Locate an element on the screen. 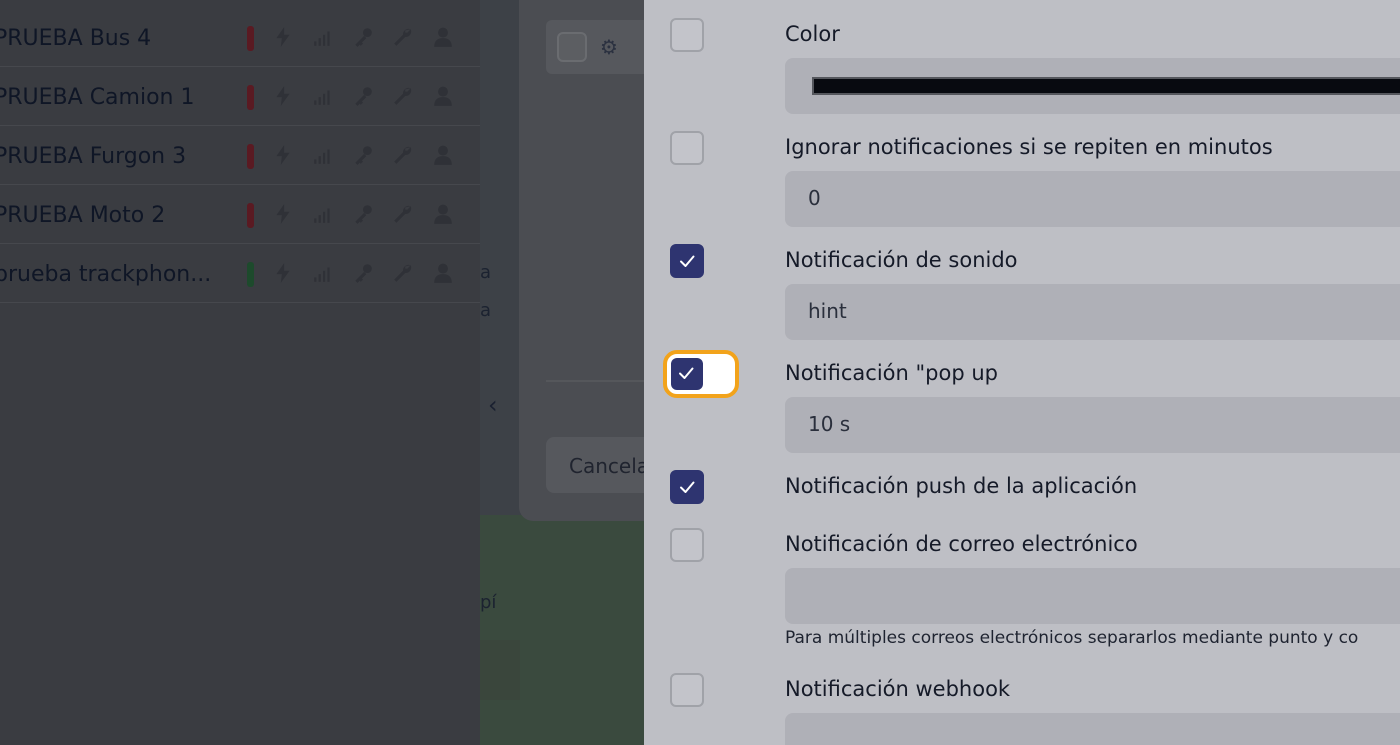 The width and height of the screenshot is (1400, 745). color-label: Color is located at coordinates (812, 34).